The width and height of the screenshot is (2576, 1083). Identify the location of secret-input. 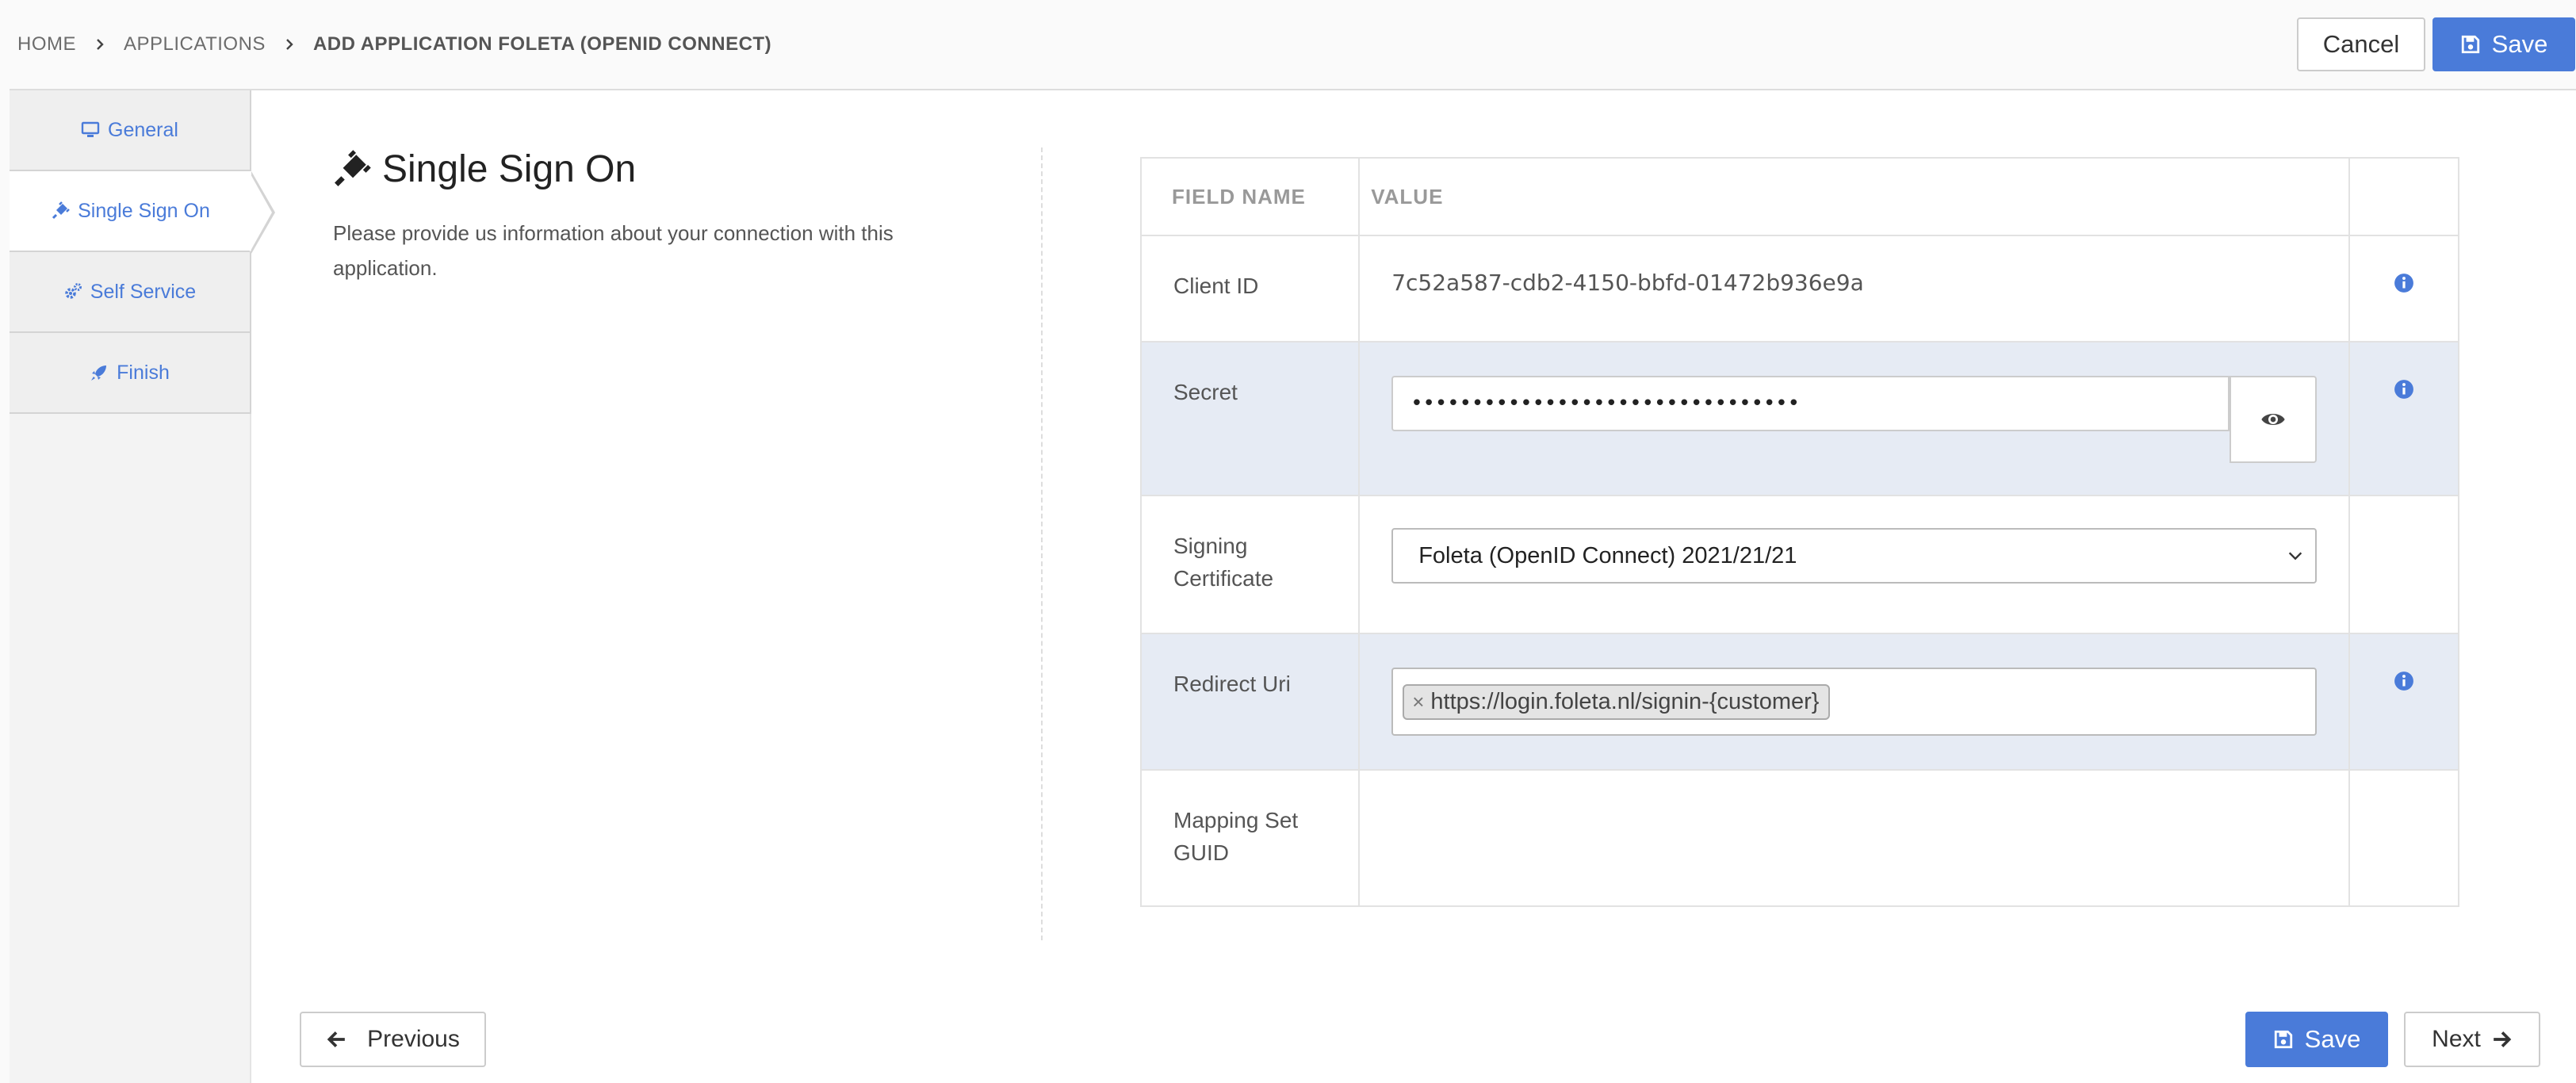
(1810, 403).